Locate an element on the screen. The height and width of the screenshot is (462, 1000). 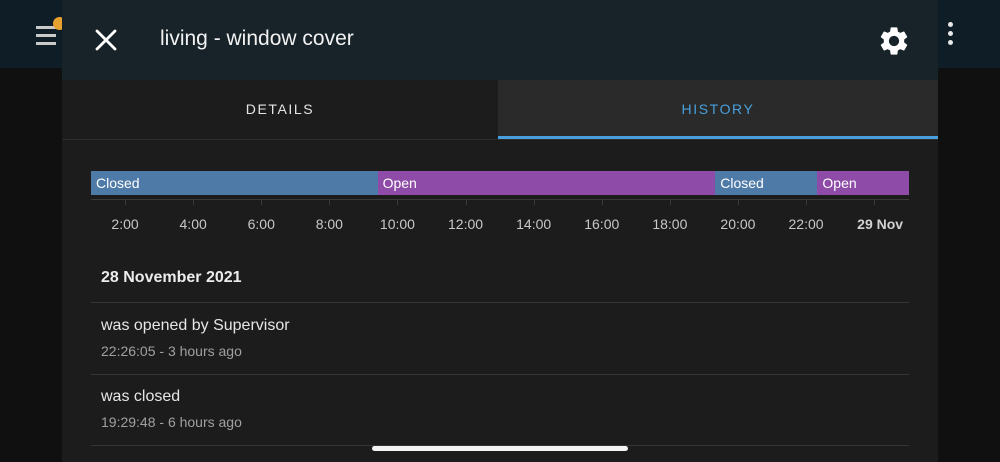
logbook-entry-time: 19:29:48 - 6 hours ago is located at coordinates (171, 422).